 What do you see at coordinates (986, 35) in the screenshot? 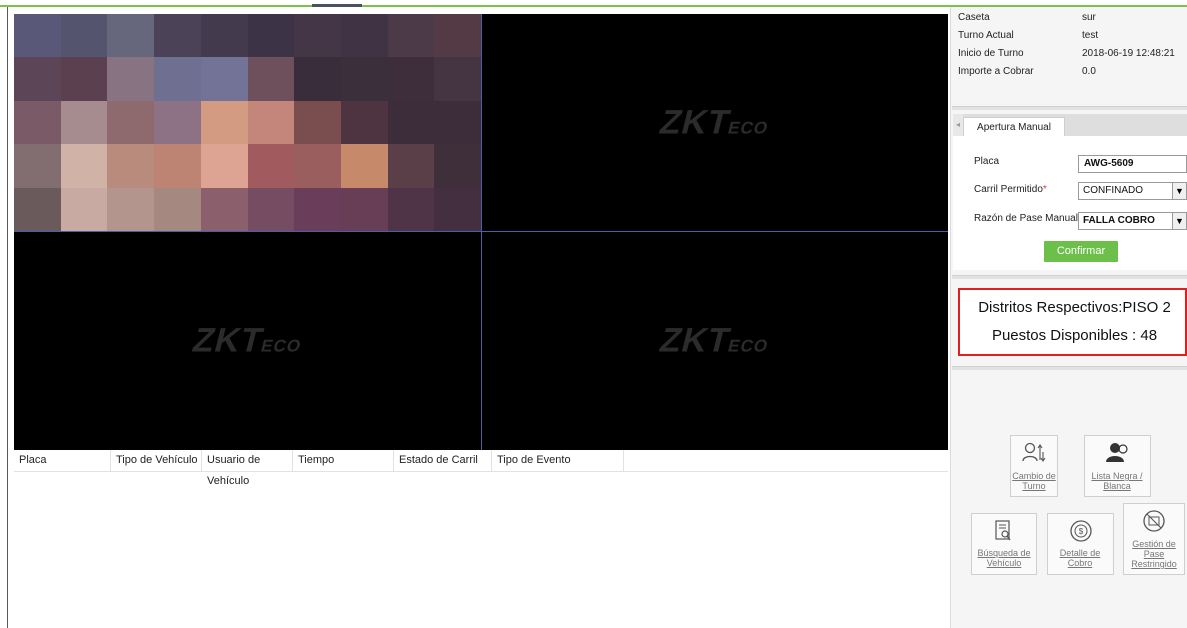
I see `info-label-turno: Turno Actual` at bounding box center [986, 35].